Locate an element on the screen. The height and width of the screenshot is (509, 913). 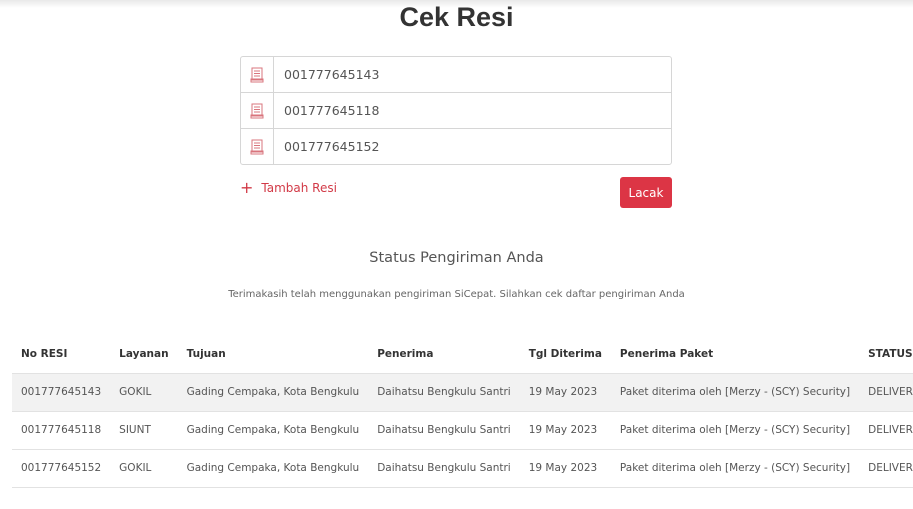
header-tujuan: Tujuan is located at coordinates (273, 355).